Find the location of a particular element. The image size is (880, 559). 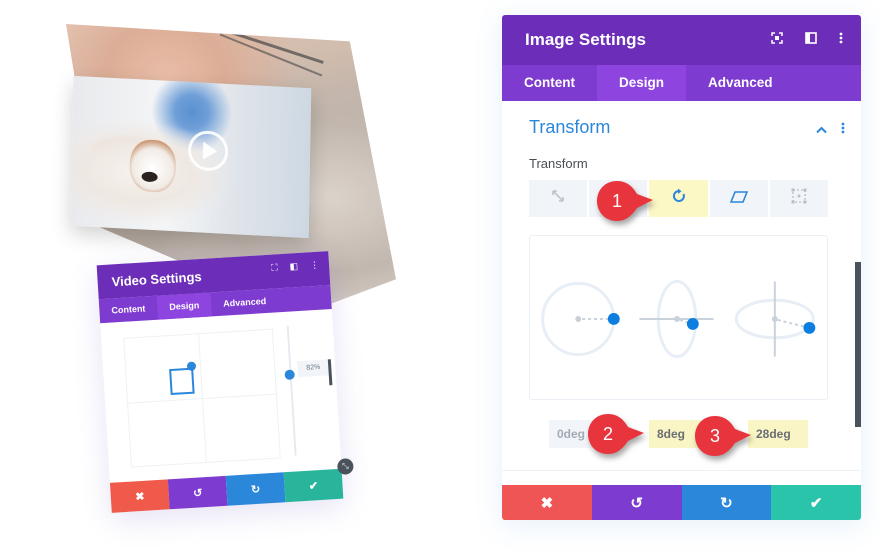

split-view-icon is located at coordinates (811, 40).